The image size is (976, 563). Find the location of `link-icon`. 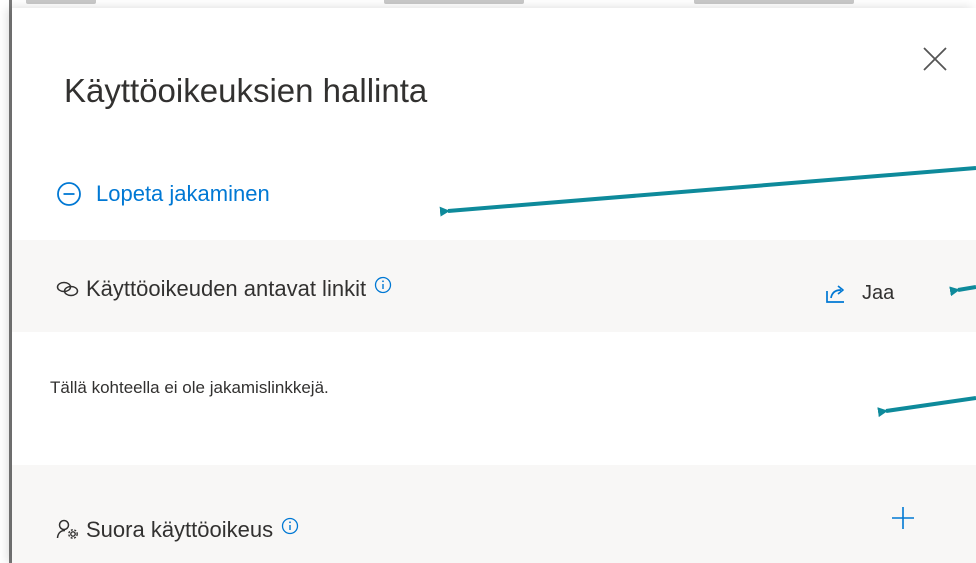

link-icon is located at coordinates (67, 289).